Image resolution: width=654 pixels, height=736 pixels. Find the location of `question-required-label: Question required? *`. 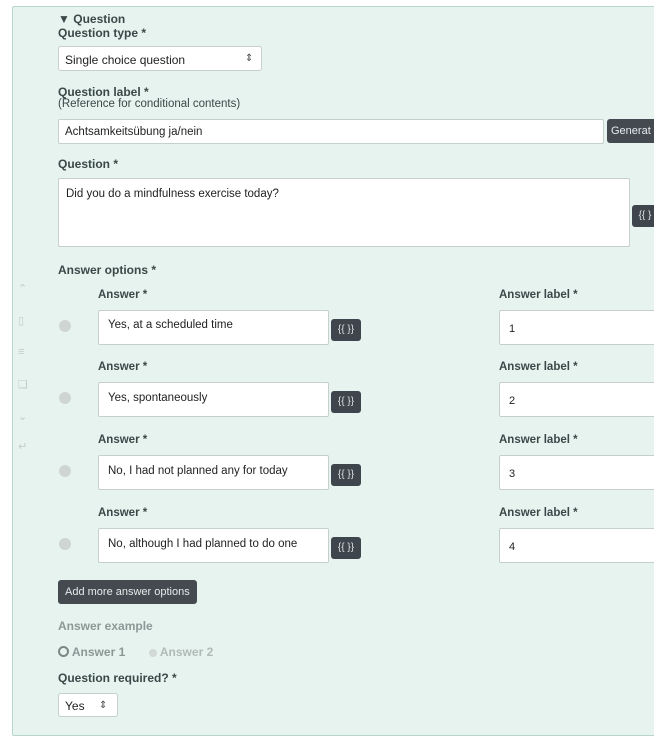

question-required-label: Question required? * is located at coordinates (117, 678).